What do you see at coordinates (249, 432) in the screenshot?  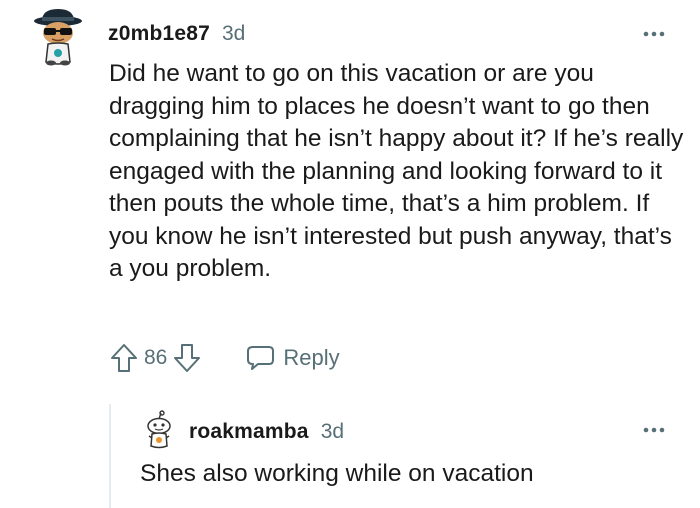 I see `reply-username: roakmamba` at bounding box center [249, 432].